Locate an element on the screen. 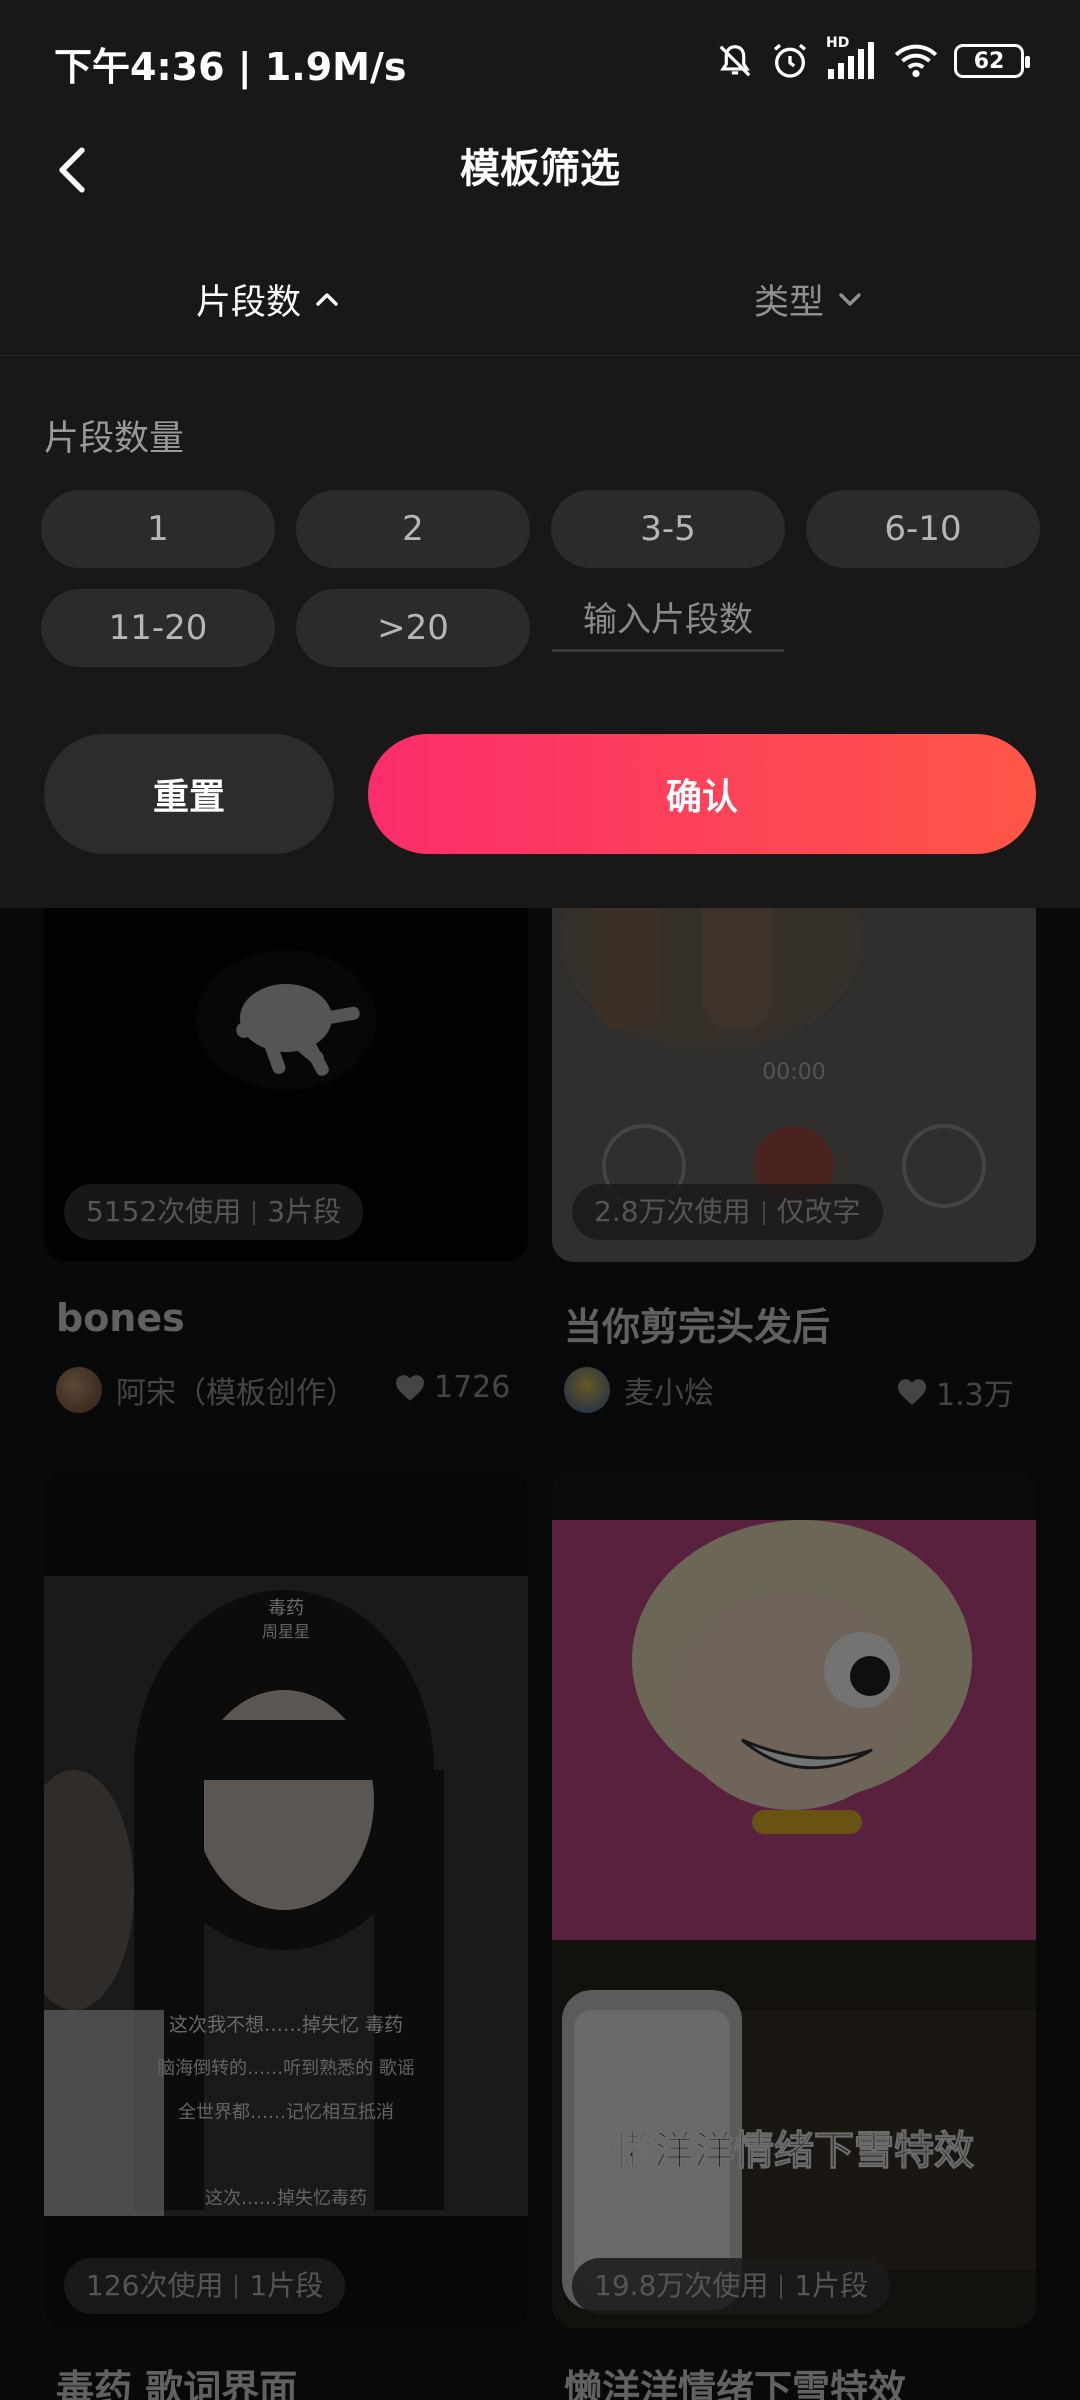 The width and height of the screenshot is (1080, 2400). section-label: 片段数量 is located at coordinates (114, 439).